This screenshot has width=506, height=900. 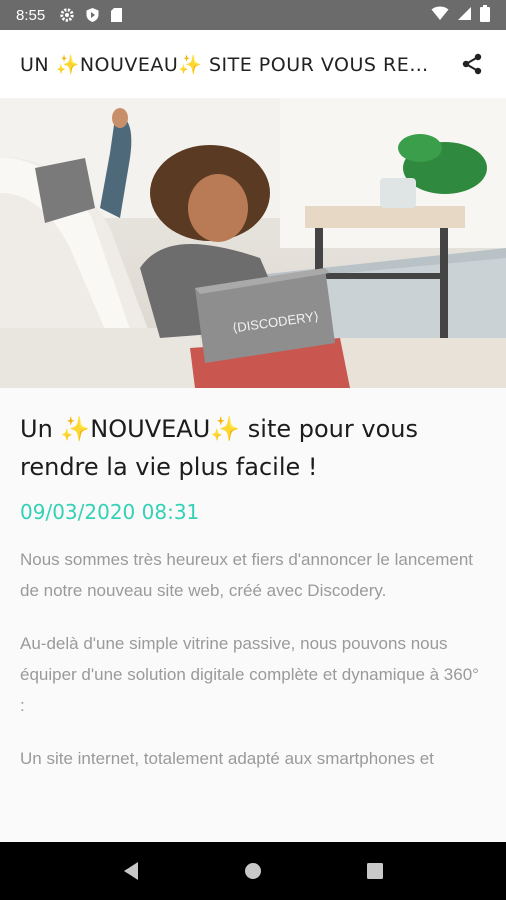 I want to click on navigation-bar, so click(x=253, y=871).